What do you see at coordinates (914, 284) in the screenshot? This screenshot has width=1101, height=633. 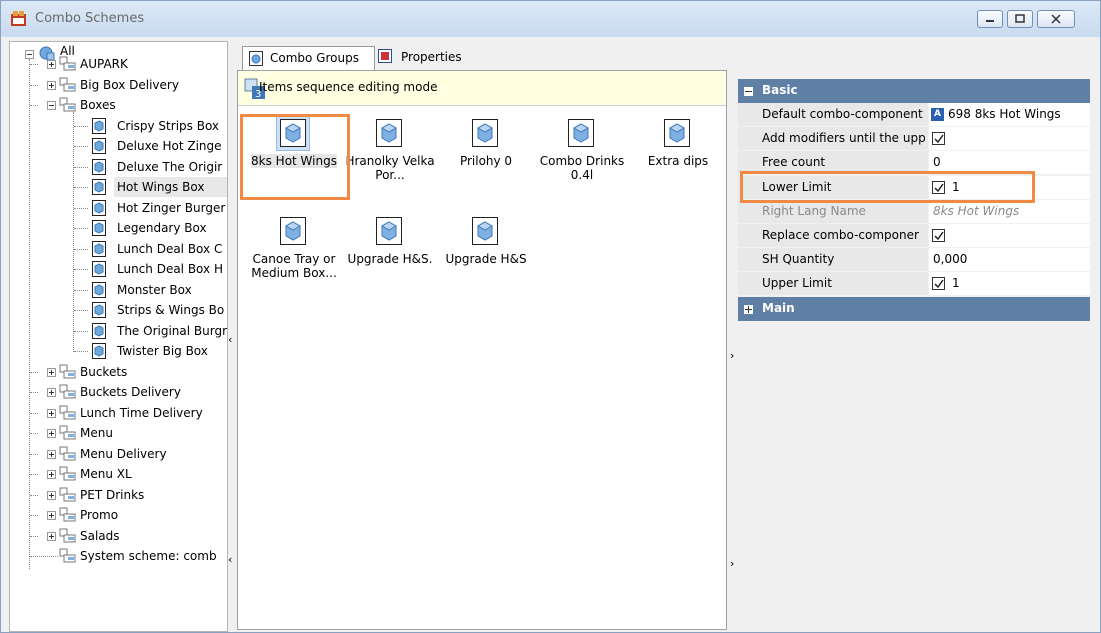 I see `property-row: Upper Limit 1` at bounding box center [914, 284].